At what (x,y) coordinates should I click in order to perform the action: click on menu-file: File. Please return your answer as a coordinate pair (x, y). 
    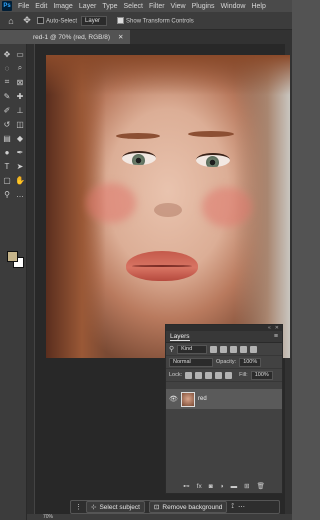
    Looking at the image, I should click on (23, 6).